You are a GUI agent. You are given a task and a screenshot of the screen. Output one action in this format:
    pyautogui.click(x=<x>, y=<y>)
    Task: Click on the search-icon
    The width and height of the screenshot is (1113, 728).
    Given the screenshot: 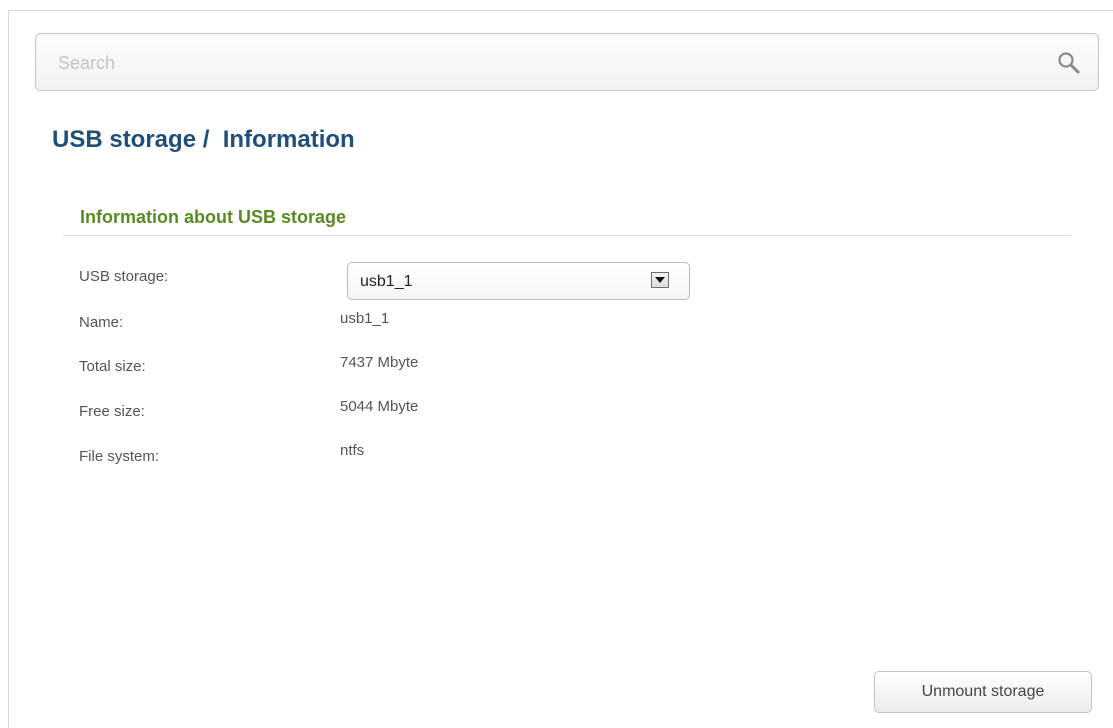 What is the action you would take?
    pyautogui.click(x=1069, y=63)
    